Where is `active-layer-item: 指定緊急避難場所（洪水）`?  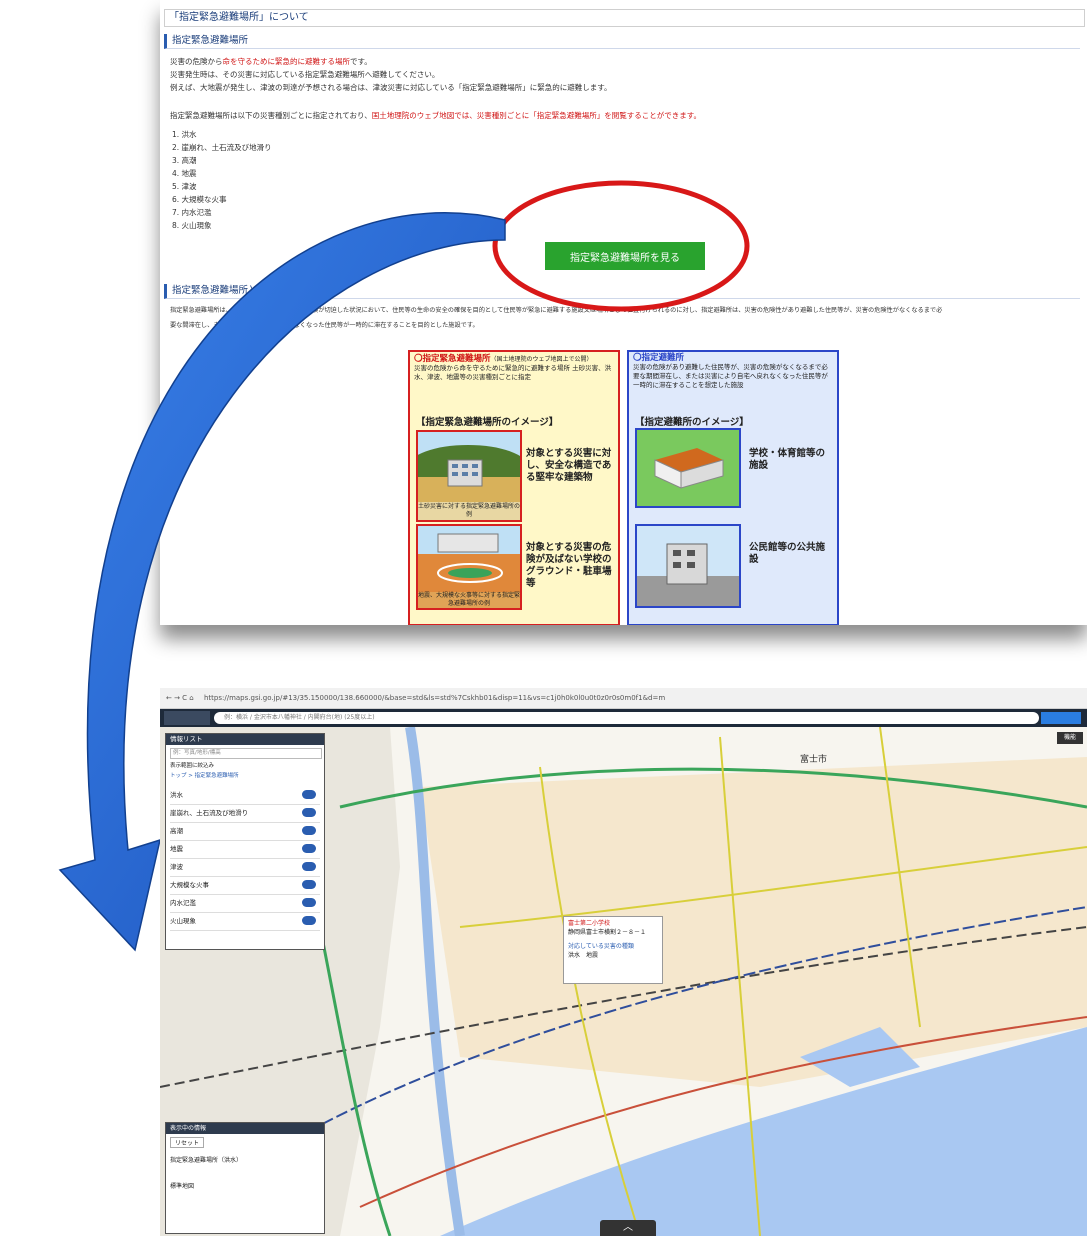
active-layer-item: 指定緊急避難場所（洪水） is located at coordinates (244, 1159).